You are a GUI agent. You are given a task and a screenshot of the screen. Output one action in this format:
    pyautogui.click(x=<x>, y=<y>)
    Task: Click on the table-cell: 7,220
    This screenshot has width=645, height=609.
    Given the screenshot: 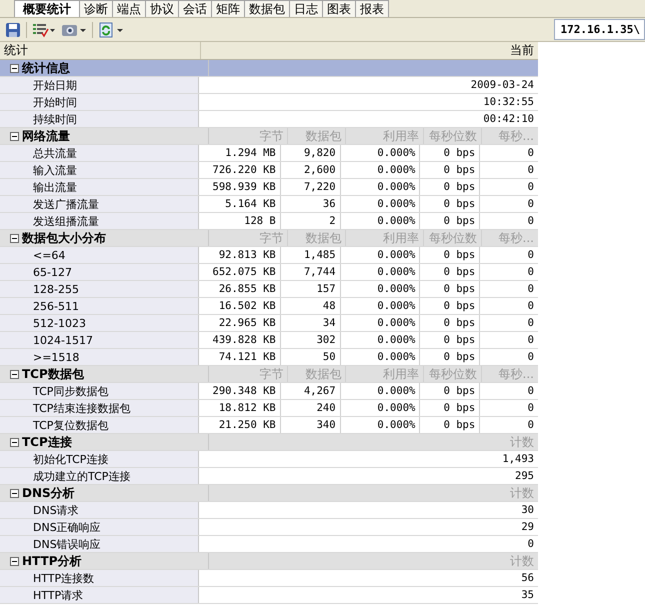 What is the action you would take?
    pyautogui.click(x=310, y=187)
    